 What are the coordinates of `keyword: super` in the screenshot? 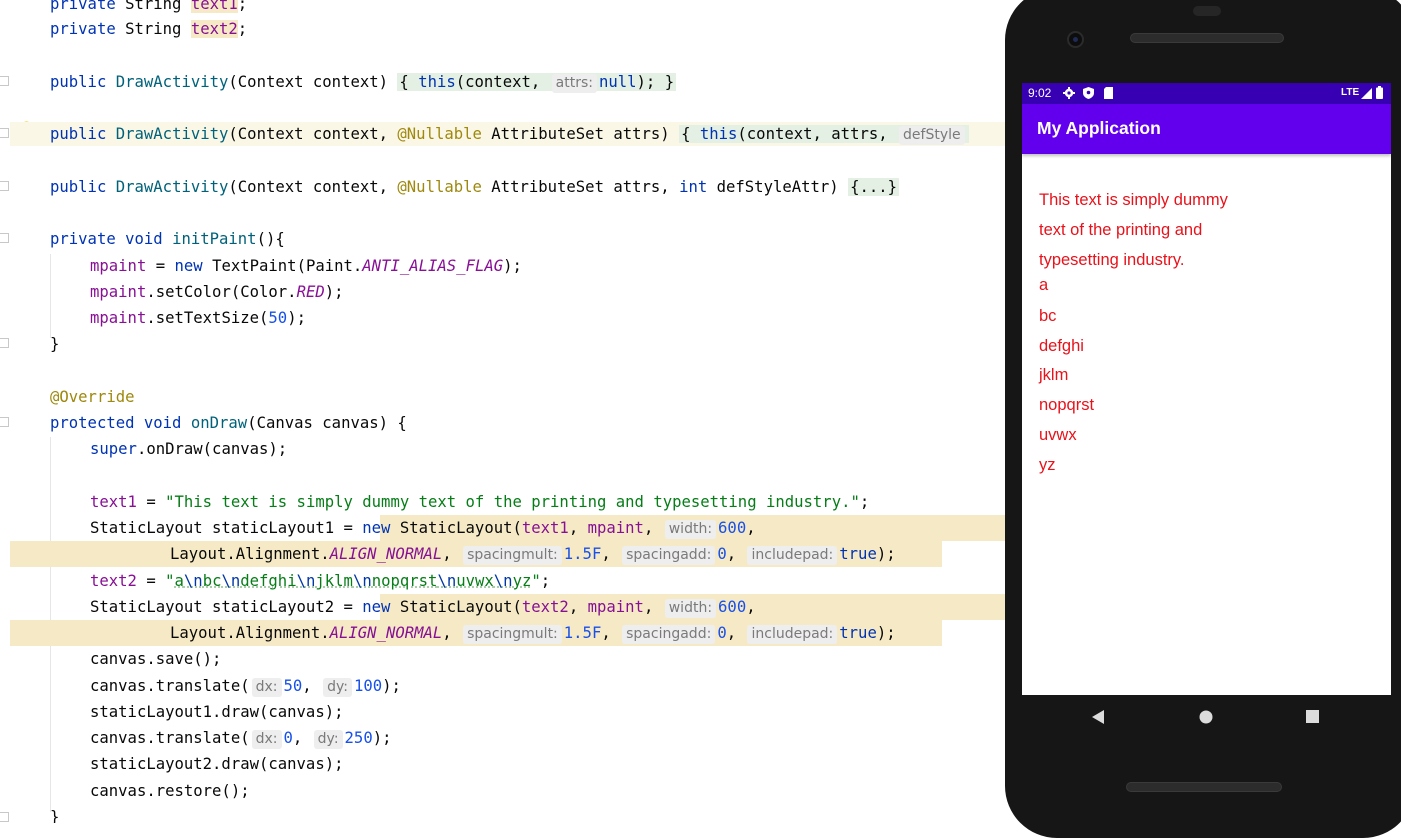 It's located at (113, 449).